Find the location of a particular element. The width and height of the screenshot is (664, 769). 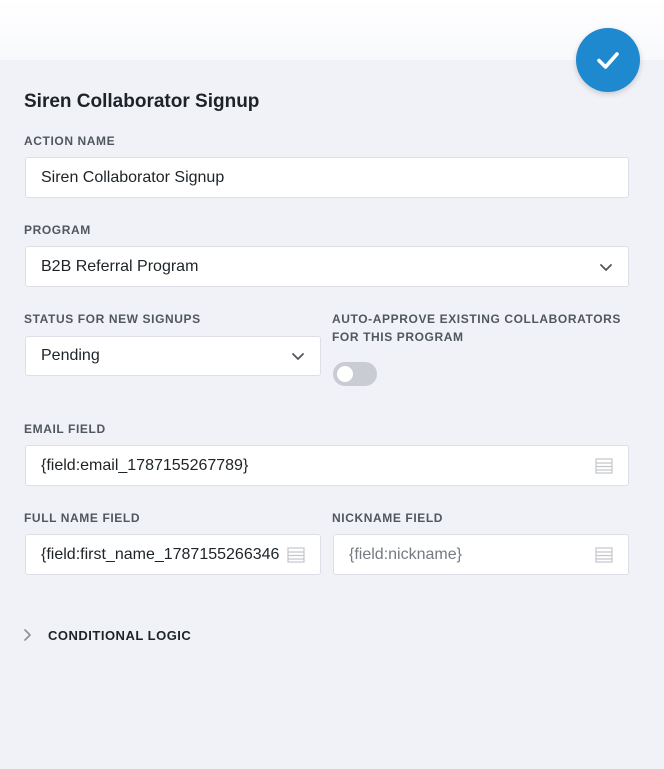

checkmark-icon is located at coordinates (608, 60).